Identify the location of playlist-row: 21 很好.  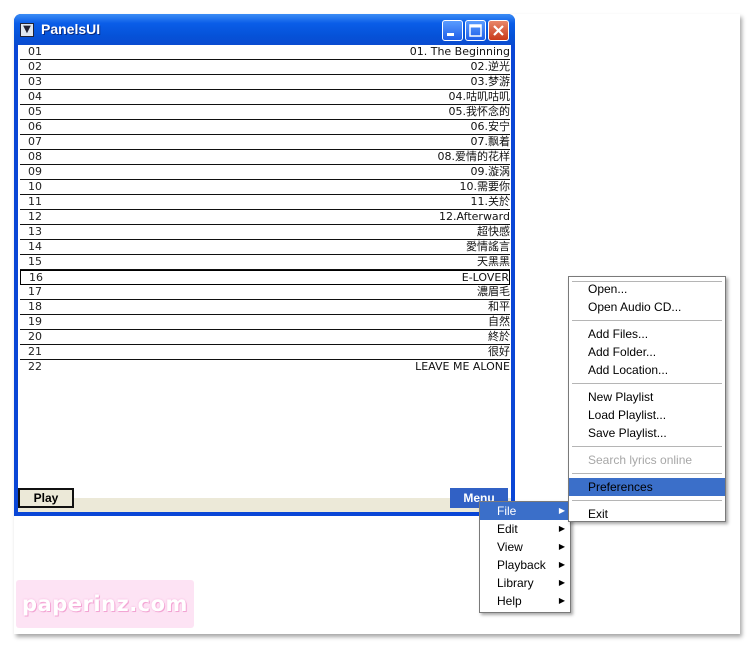
(265, 352).